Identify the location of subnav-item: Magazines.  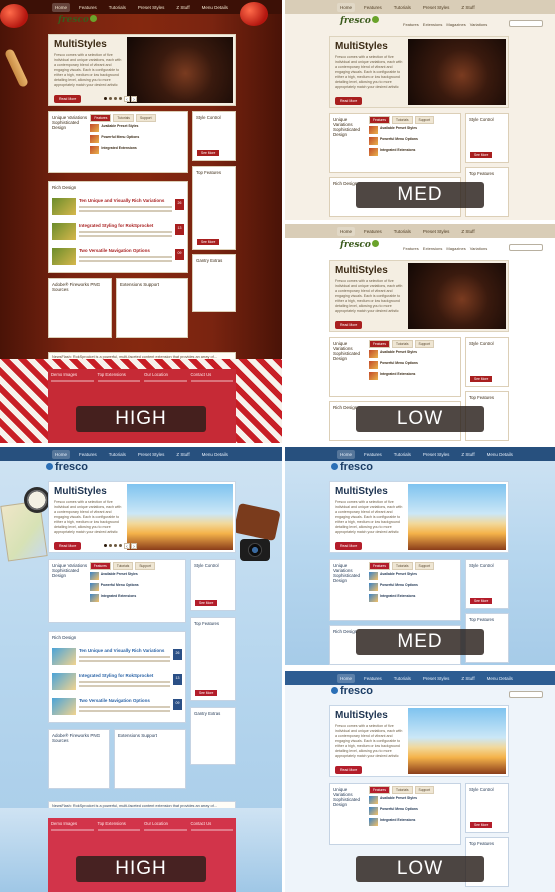
(455, 24).